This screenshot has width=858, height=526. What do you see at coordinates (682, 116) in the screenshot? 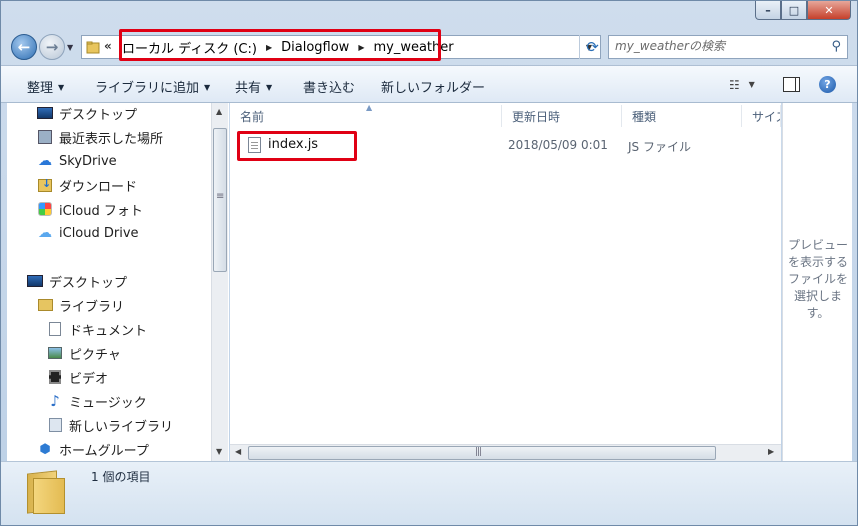
I see `column-header-type: 種類` at bounding box center [682, 116].